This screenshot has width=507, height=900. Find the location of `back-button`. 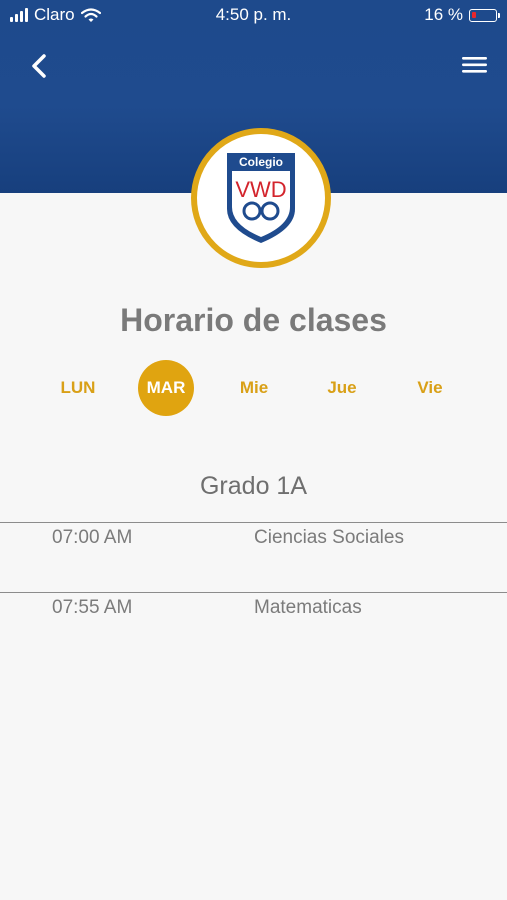

back-button is located at coordinates (40, 66).